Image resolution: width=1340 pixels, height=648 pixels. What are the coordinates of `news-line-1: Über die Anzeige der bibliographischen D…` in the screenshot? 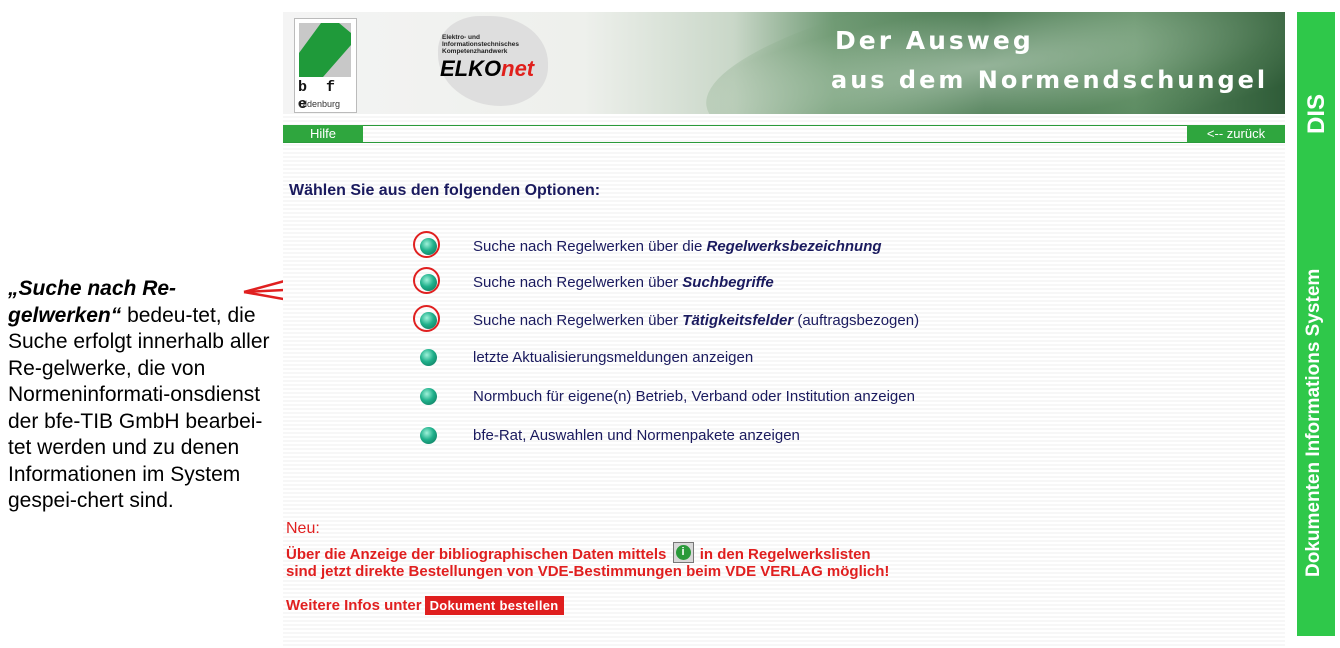 It's located at (578, 552).